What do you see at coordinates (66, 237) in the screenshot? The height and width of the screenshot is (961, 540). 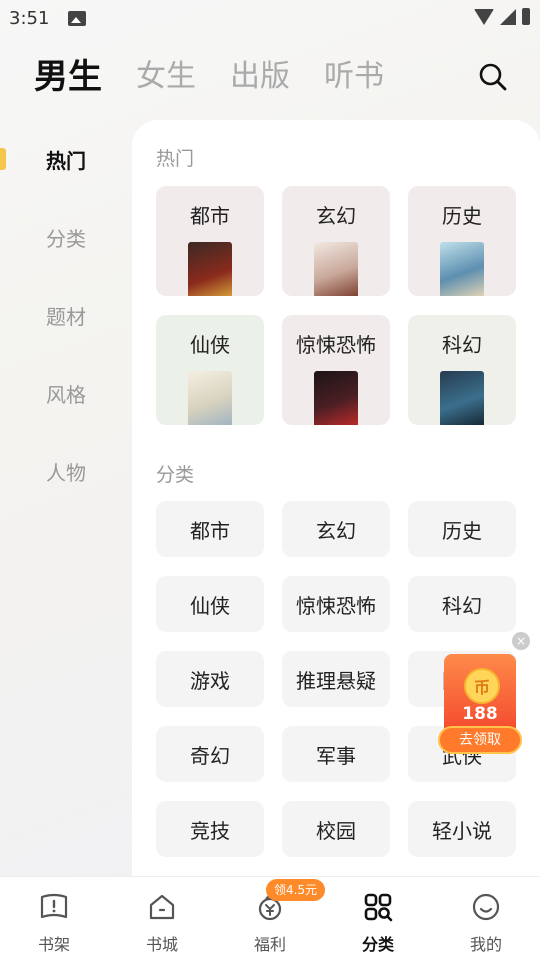 I see `sidebar-item-category: 分类` at bounding box center [66, 237].